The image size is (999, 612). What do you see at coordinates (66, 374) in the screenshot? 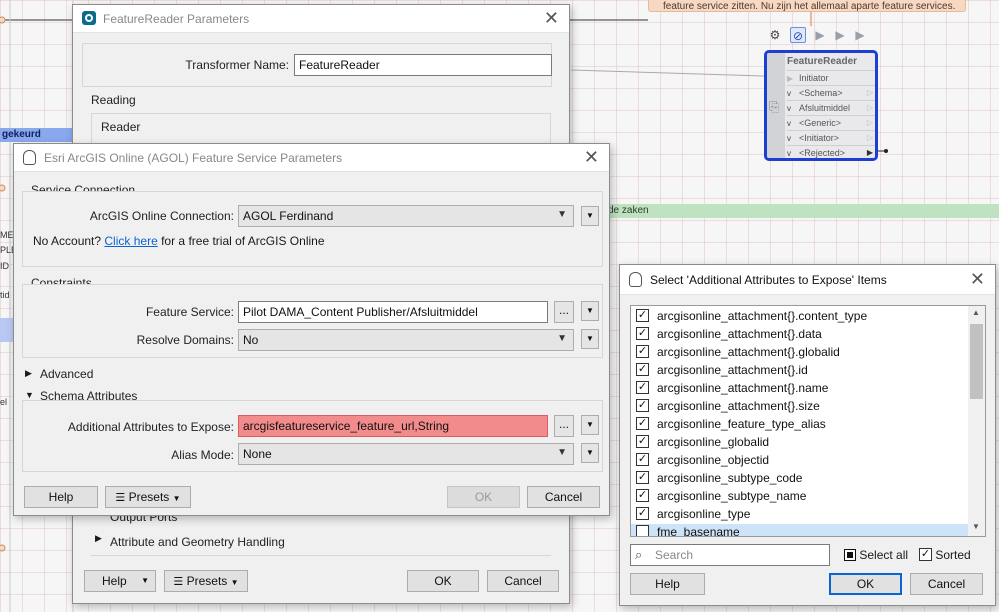
I see `advanced-section: Advanced` at bounding box center [66, 374].